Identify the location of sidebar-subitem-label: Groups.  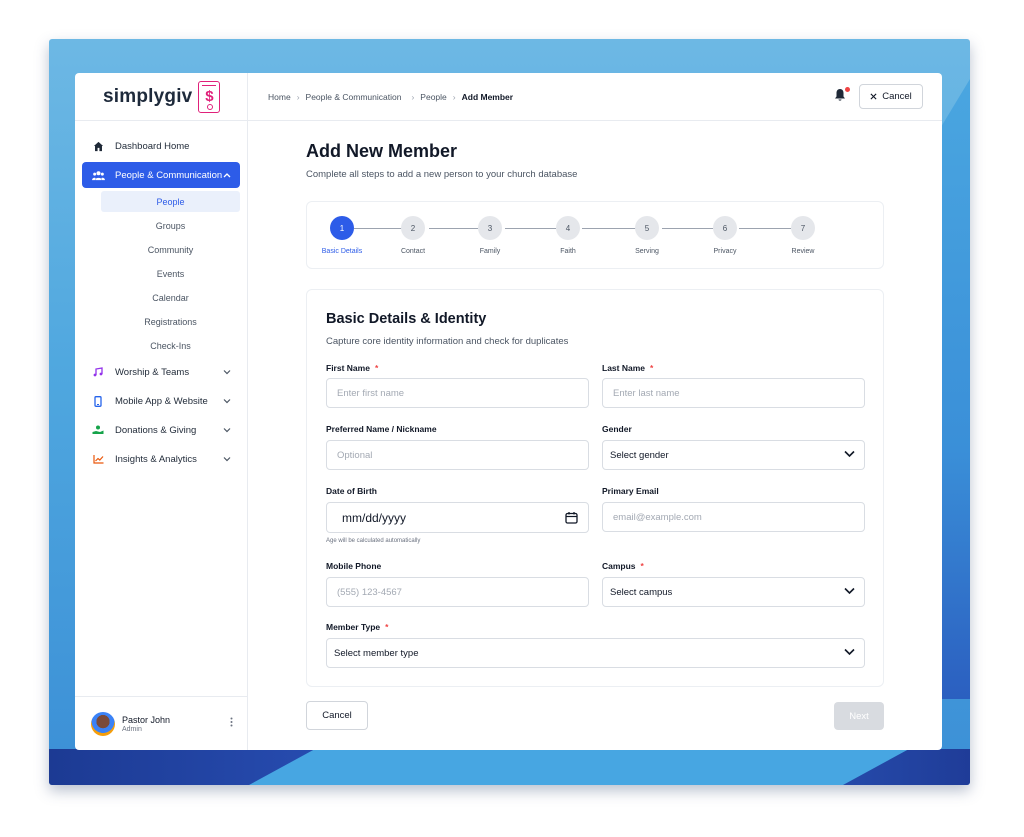
(170, 225).